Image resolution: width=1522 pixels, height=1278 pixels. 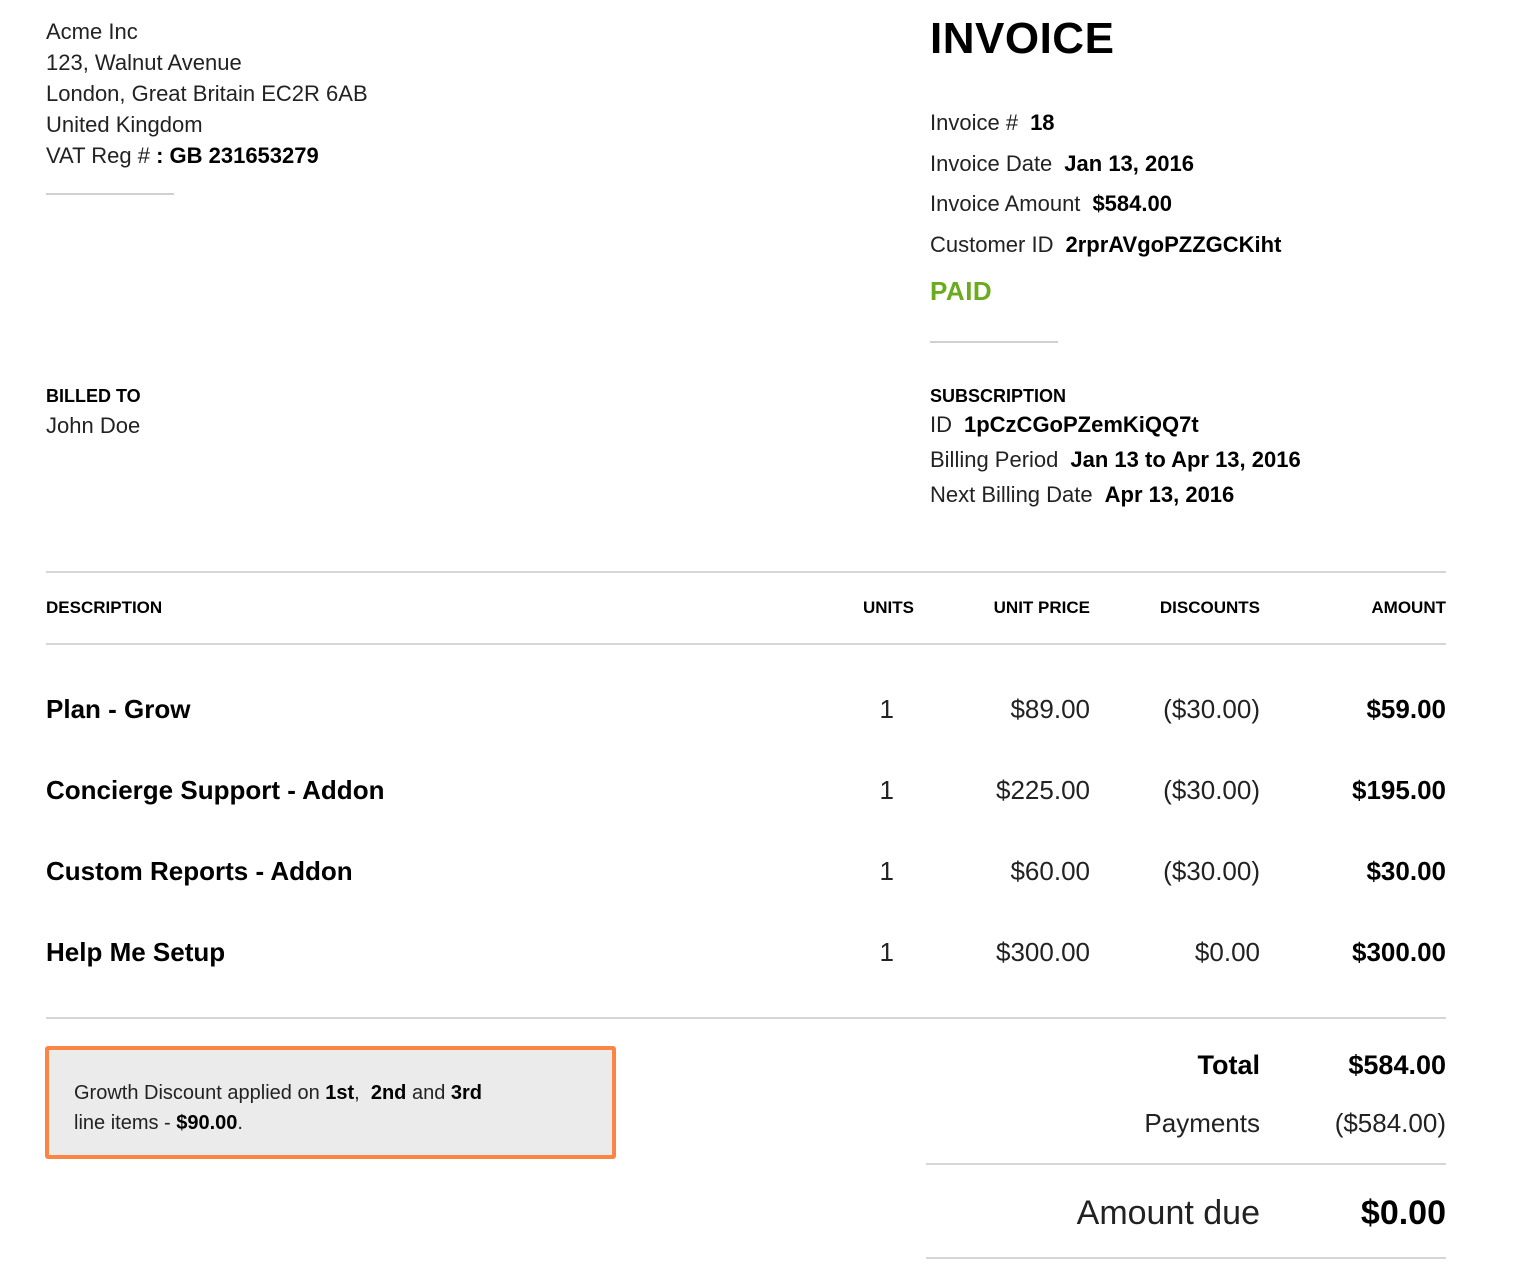 I want to click on subscription-id-label: ID, so click(x=941, y=424).